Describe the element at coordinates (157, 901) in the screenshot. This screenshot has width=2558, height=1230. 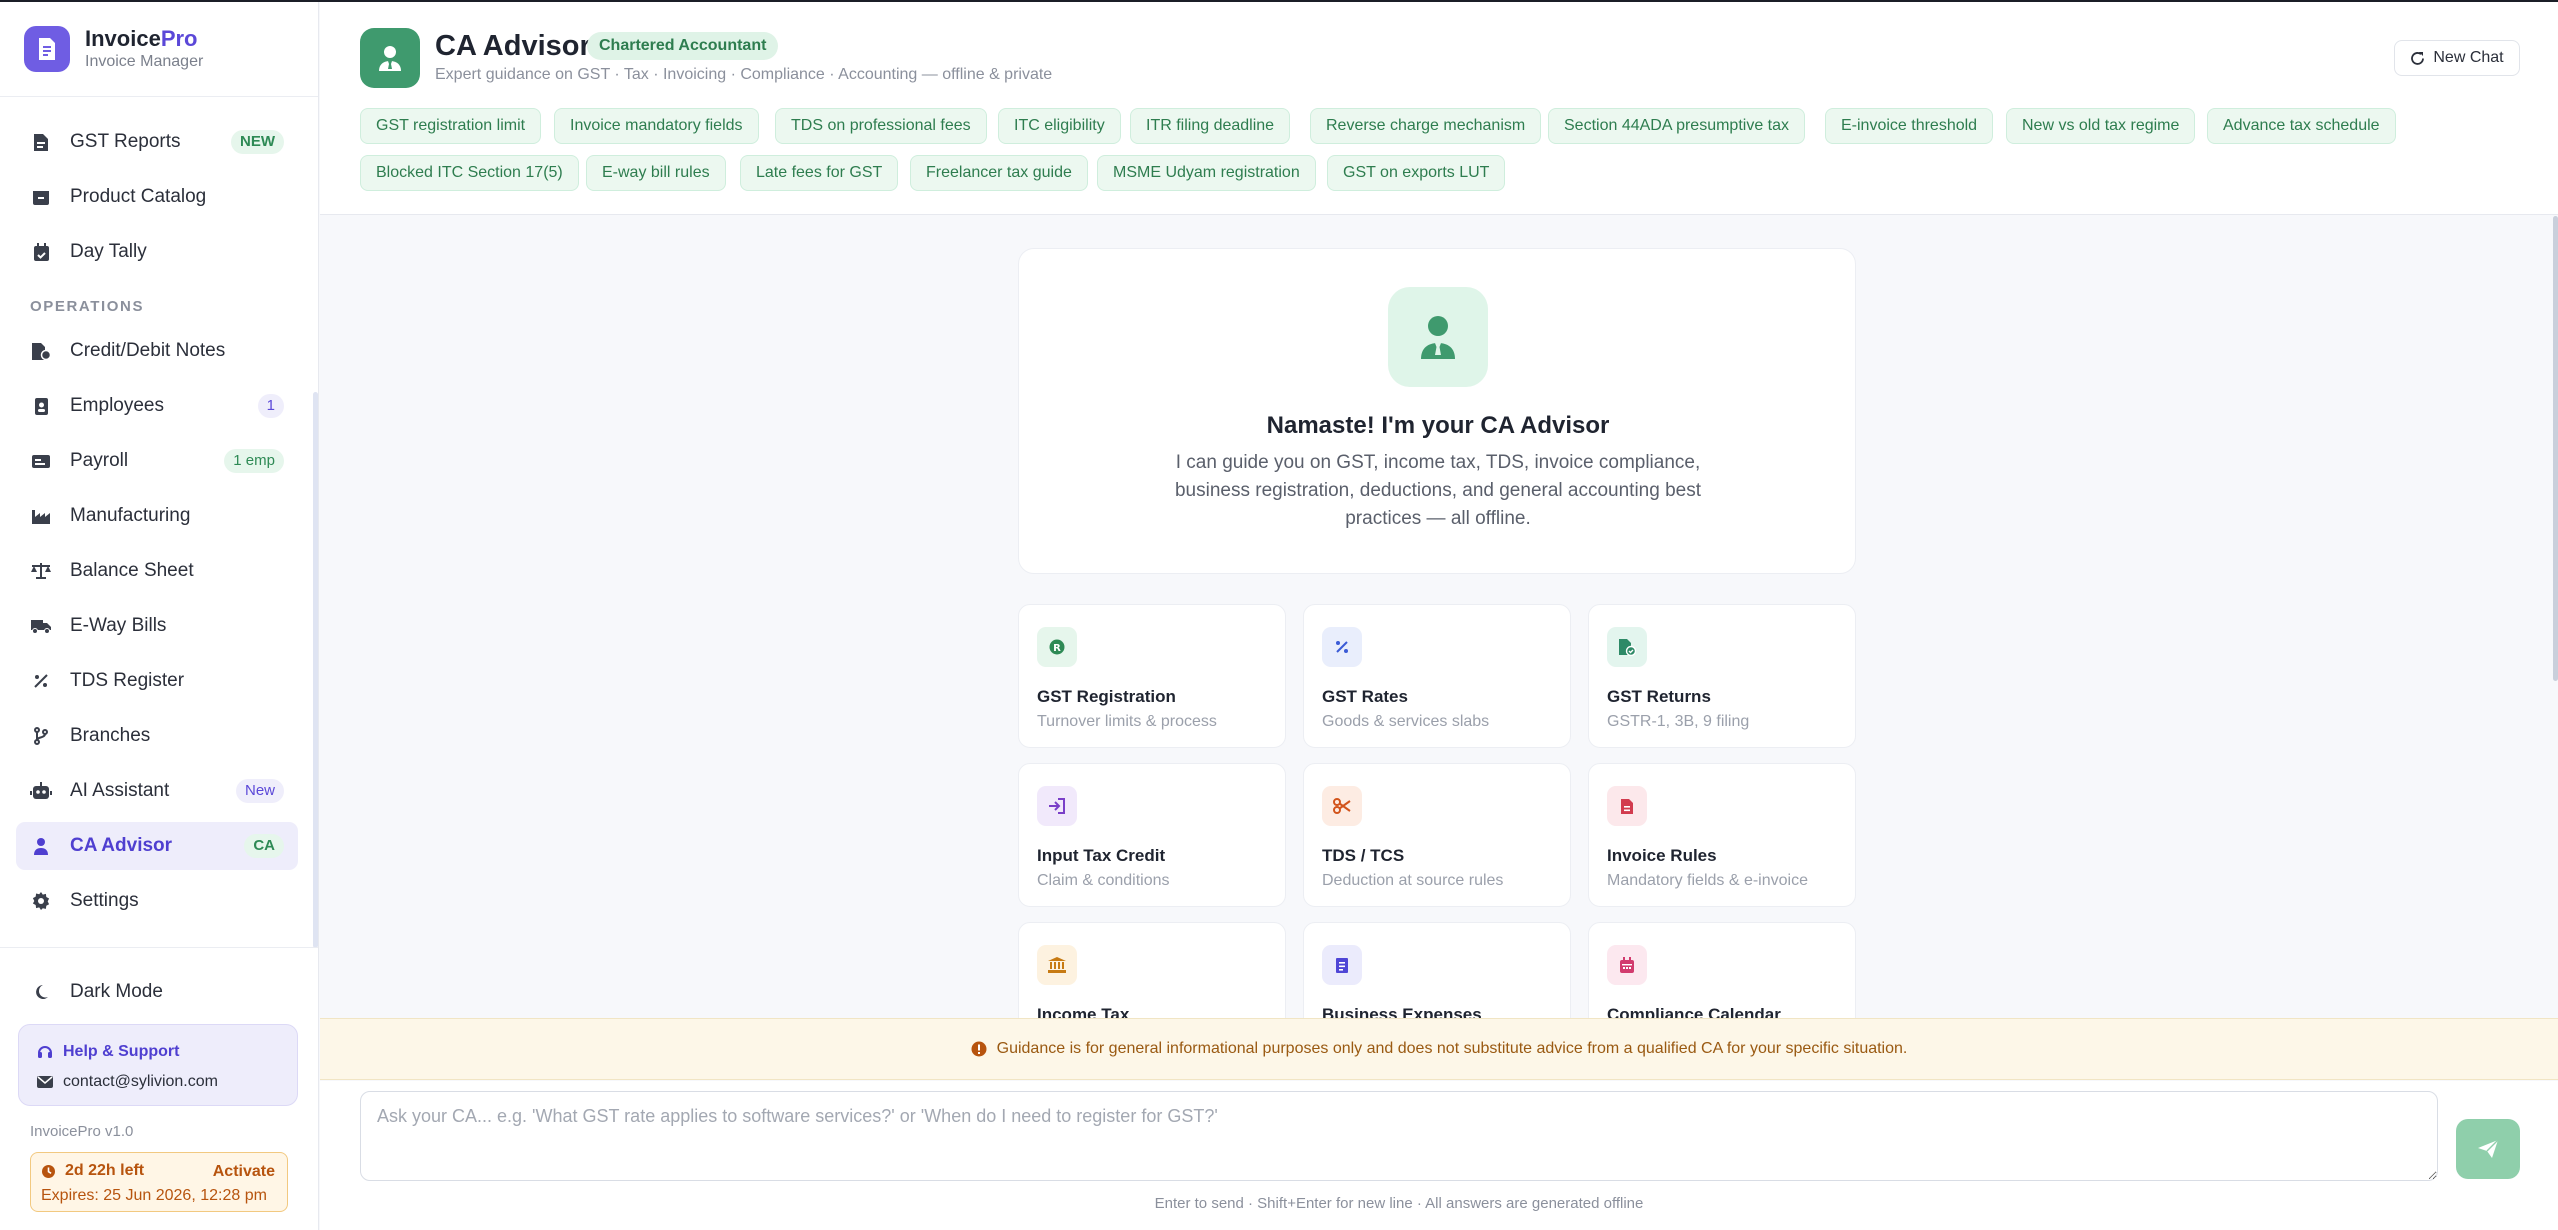
I see `sidebar-item-settings: Settings` at that location.